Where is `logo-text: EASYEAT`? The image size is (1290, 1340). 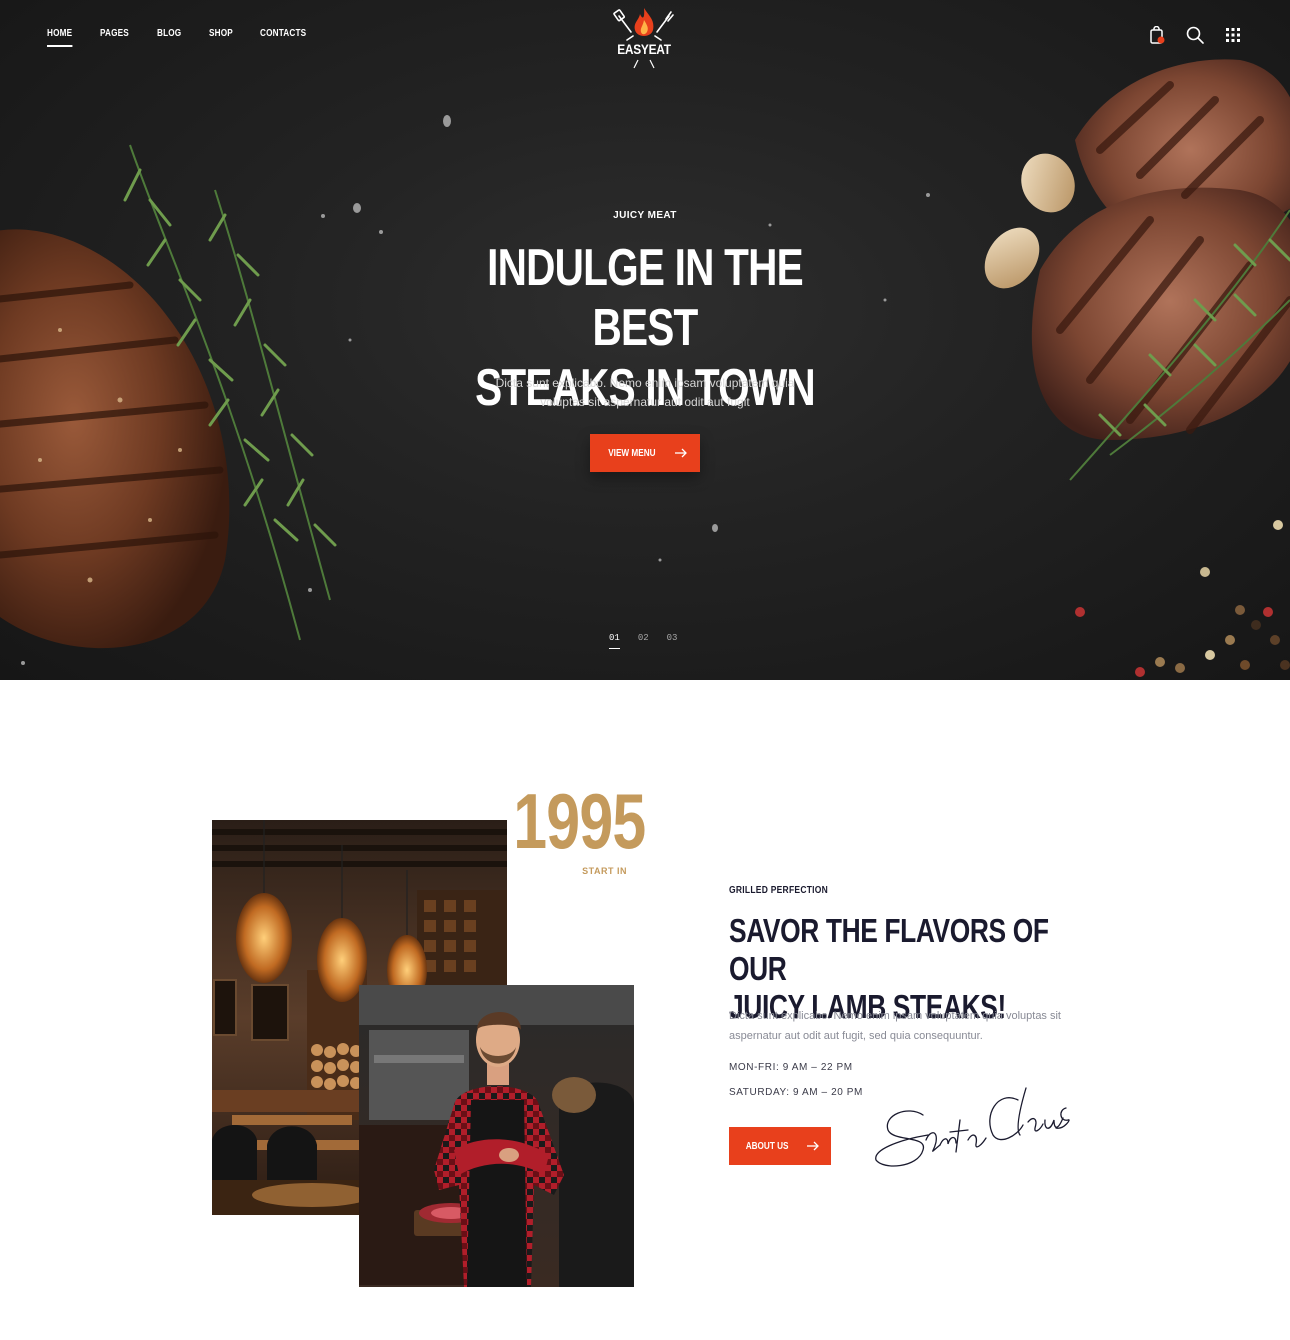 logo-text: EASYEAT is located at coordinates (644, 49).